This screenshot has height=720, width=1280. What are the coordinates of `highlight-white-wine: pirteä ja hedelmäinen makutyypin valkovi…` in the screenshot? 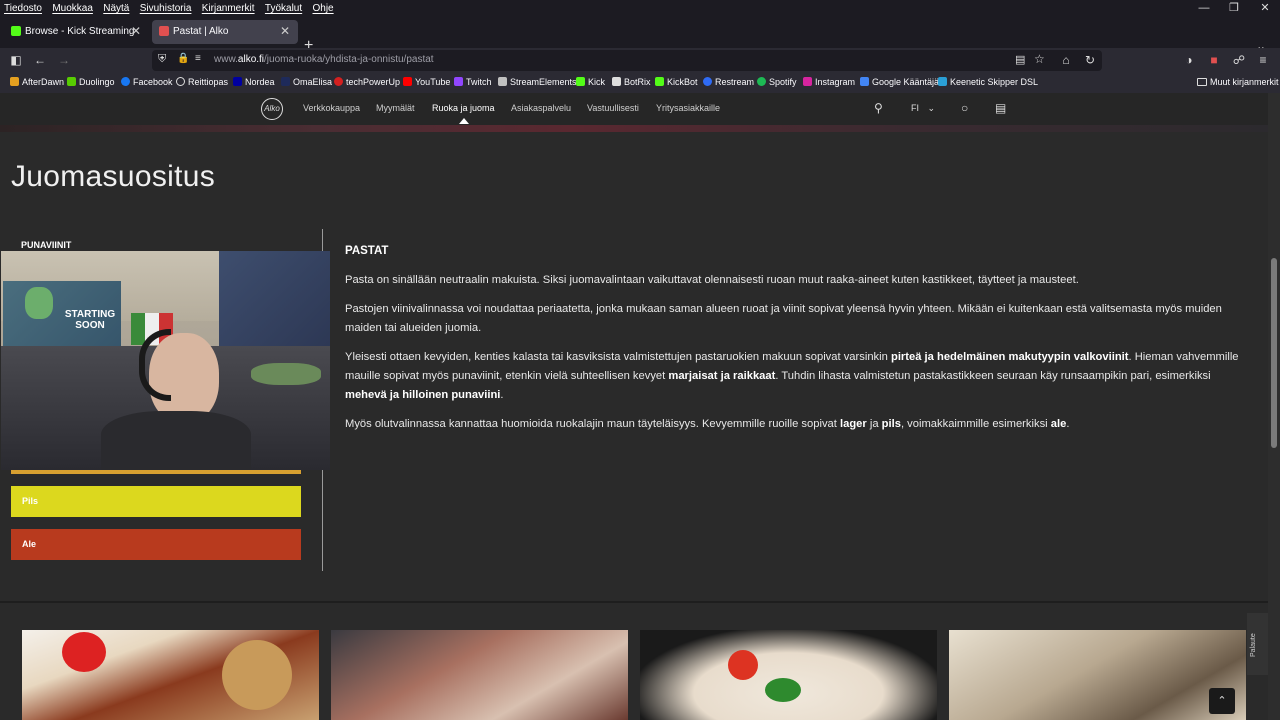 It's located at (1009, 357).